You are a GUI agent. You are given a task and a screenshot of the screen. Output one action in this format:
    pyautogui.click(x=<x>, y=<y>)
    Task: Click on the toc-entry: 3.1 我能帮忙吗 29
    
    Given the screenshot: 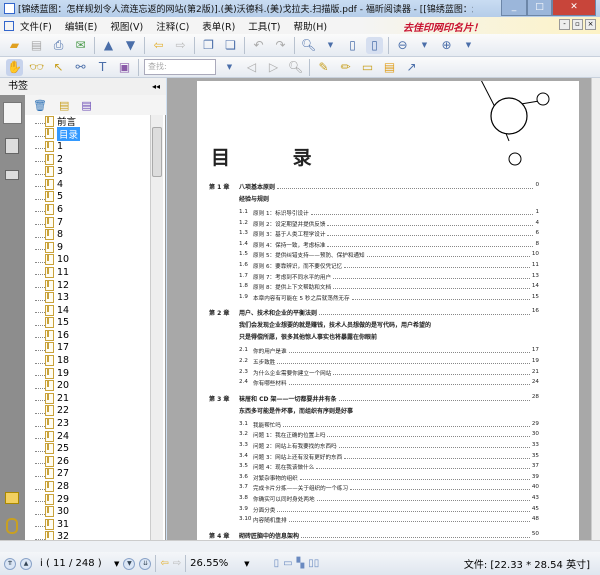 What is the action you would take?
    pyautogui.click(x=389, y=425)
    